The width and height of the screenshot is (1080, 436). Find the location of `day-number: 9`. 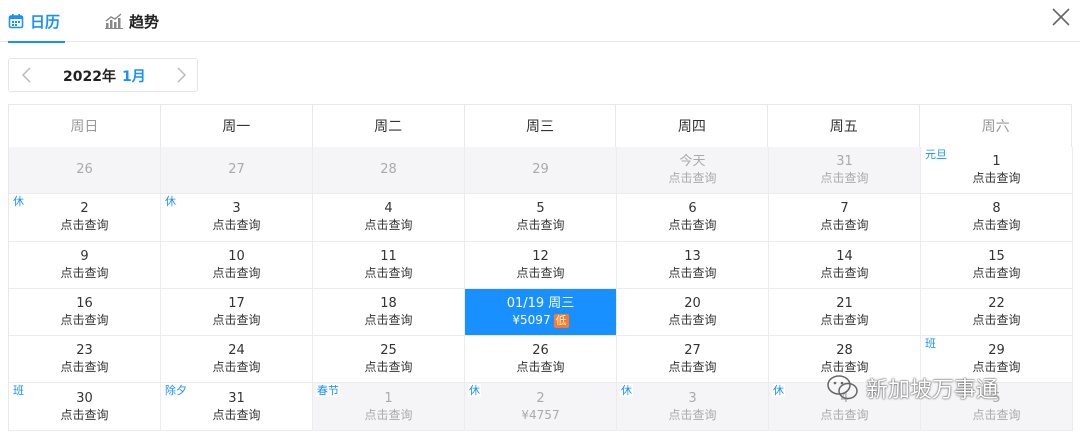

day-number: 9 is located at coordinates (84, 256).